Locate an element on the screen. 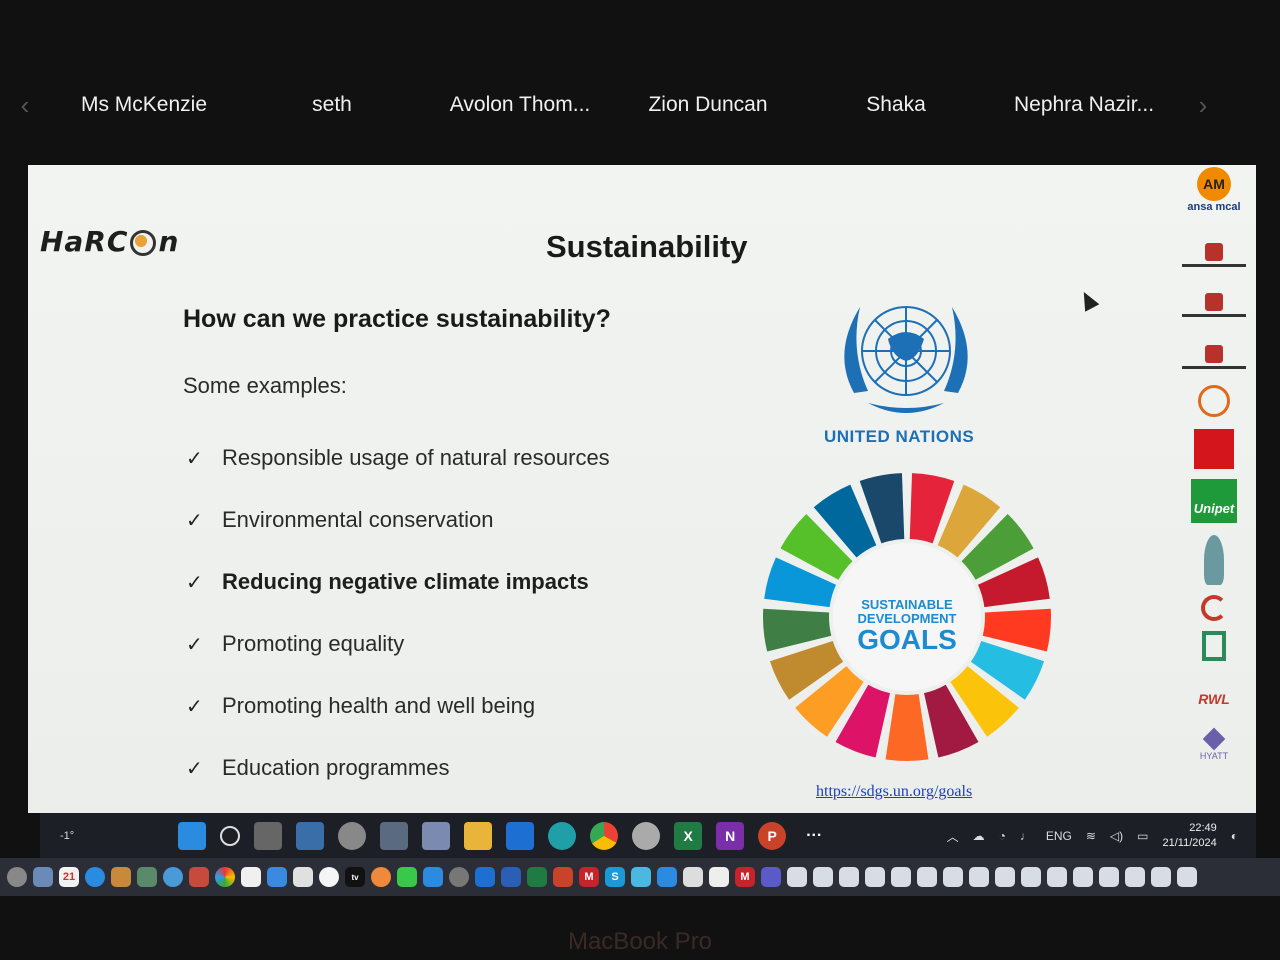 This screenshot has width=1280, height=960. keynote-icon is located at coordinates (303, 877).